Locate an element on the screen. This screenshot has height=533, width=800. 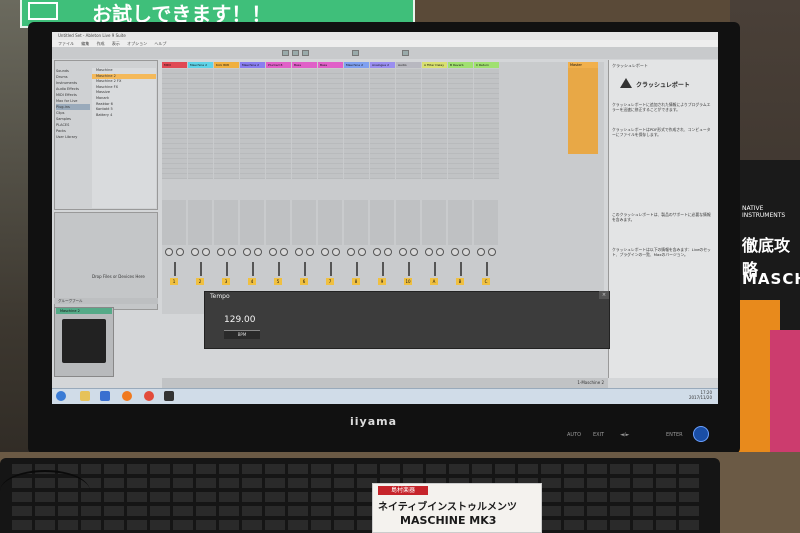
power-icon is located at coordinates (701, 434).